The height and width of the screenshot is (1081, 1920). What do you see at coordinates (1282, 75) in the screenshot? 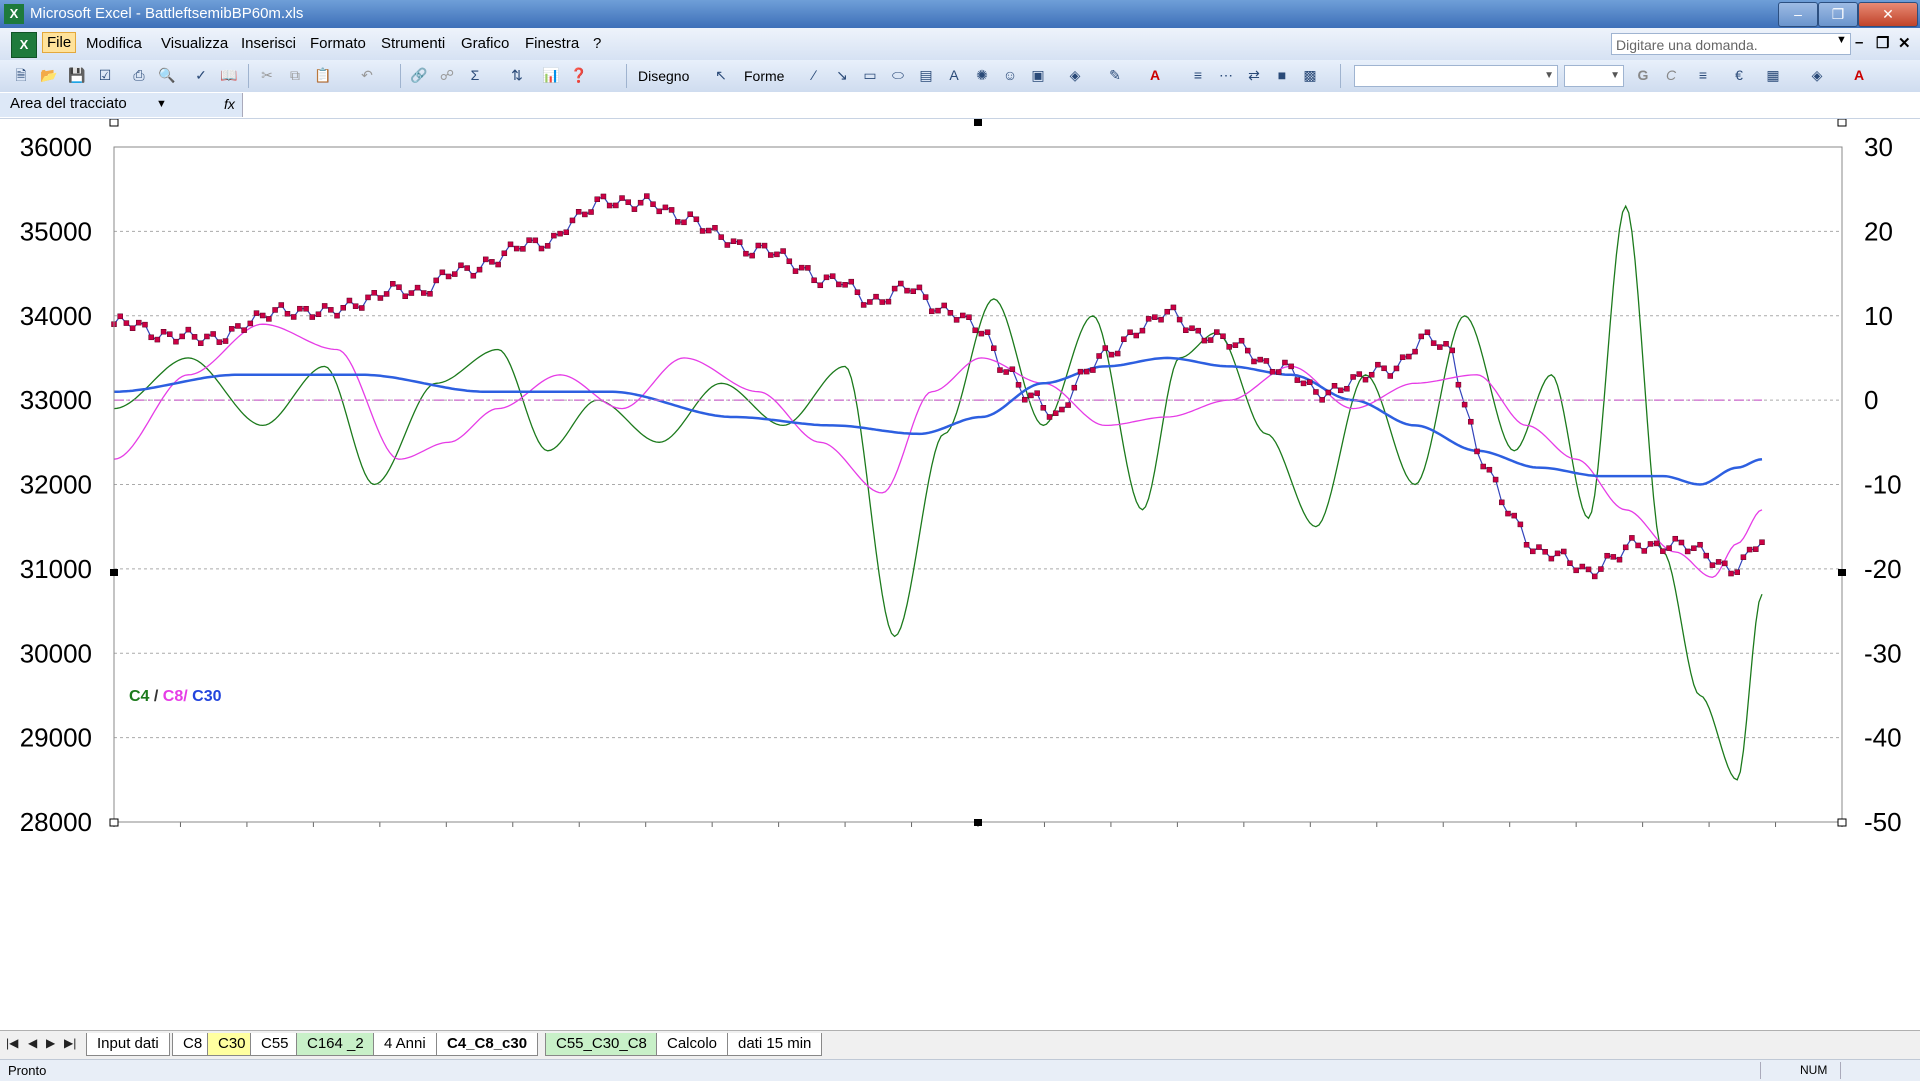
I see `shadow-icon: ■` at bounding box center [1282, 75].